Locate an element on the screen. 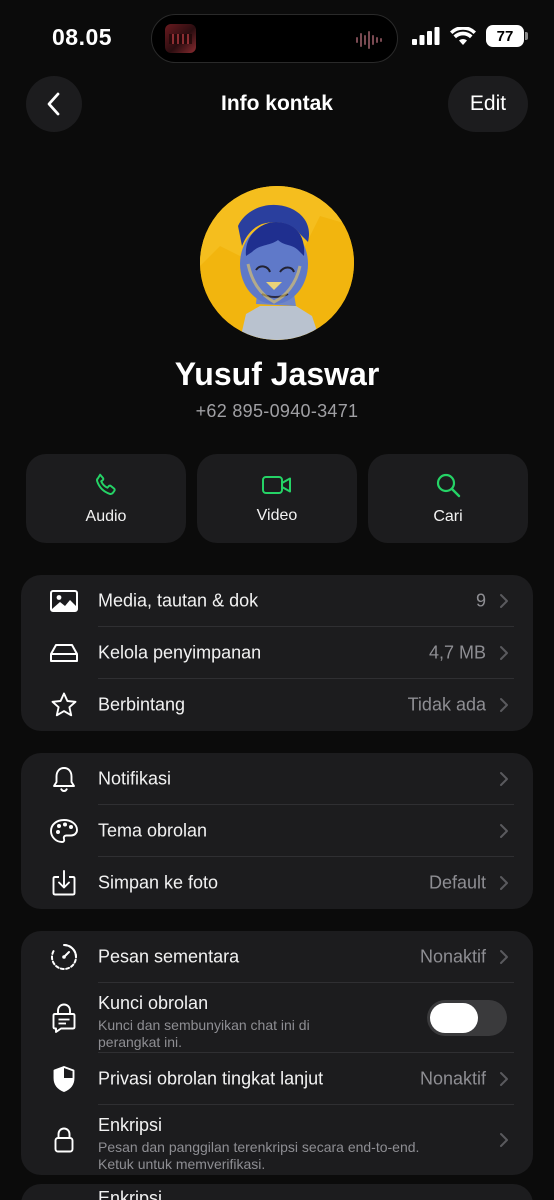  media-count: 9 is located at coordinates (480, 600).